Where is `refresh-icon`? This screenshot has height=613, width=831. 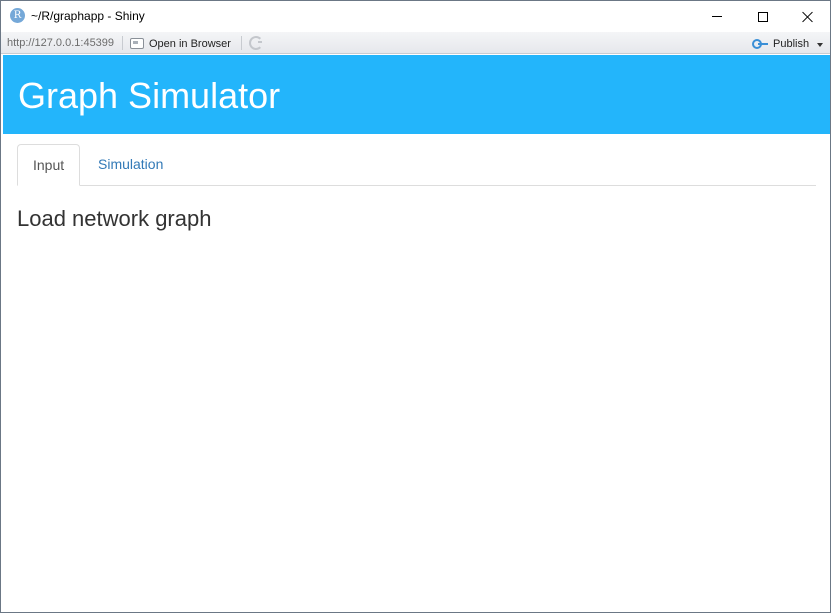 refresh-icon is located at coordinates (256, 43).